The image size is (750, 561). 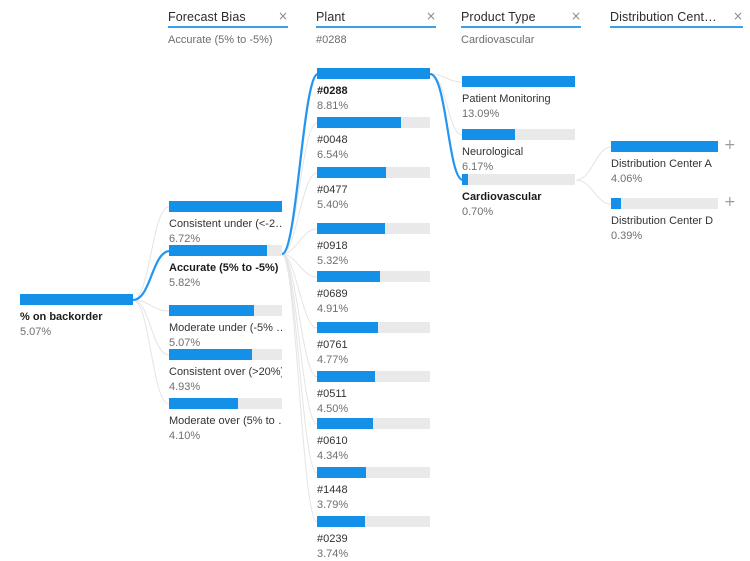 What do you see at coordinates (333, 409) in the screenshot?
I see `node-value: 4.50%` at bounding box center [333, 409].